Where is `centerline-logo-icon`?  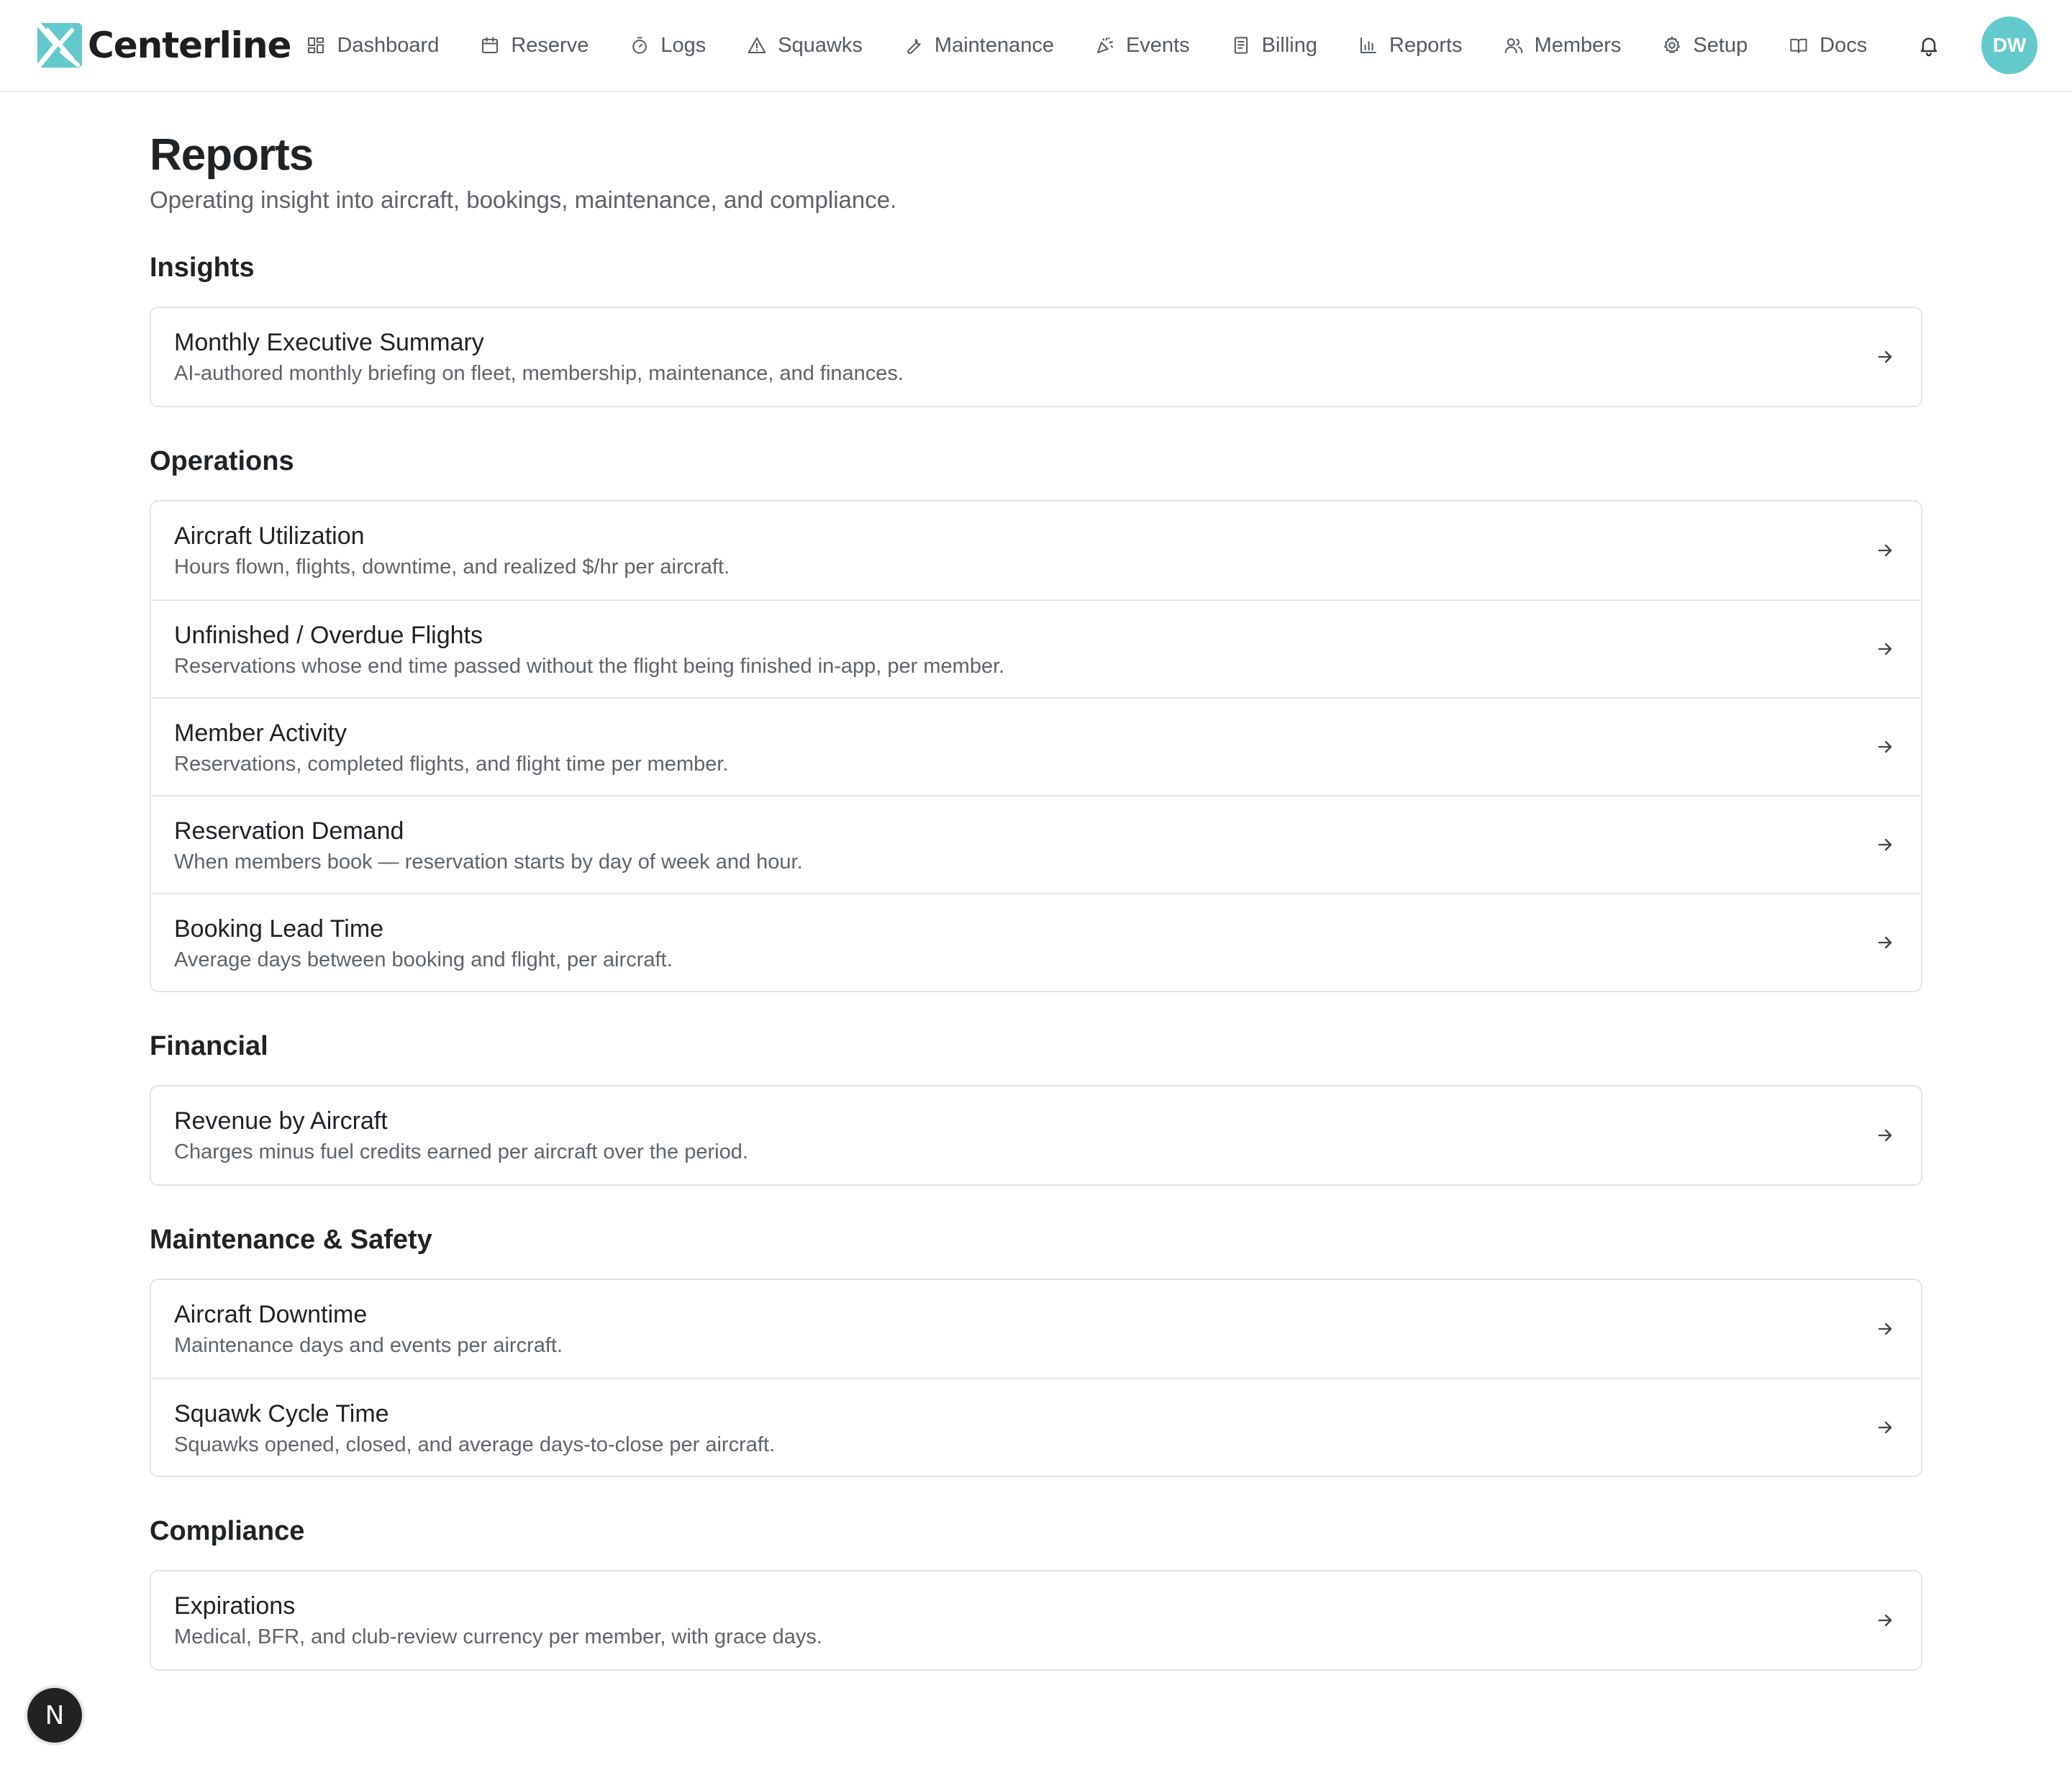
centerline-logo-icon is located at coordinates (59, 45).